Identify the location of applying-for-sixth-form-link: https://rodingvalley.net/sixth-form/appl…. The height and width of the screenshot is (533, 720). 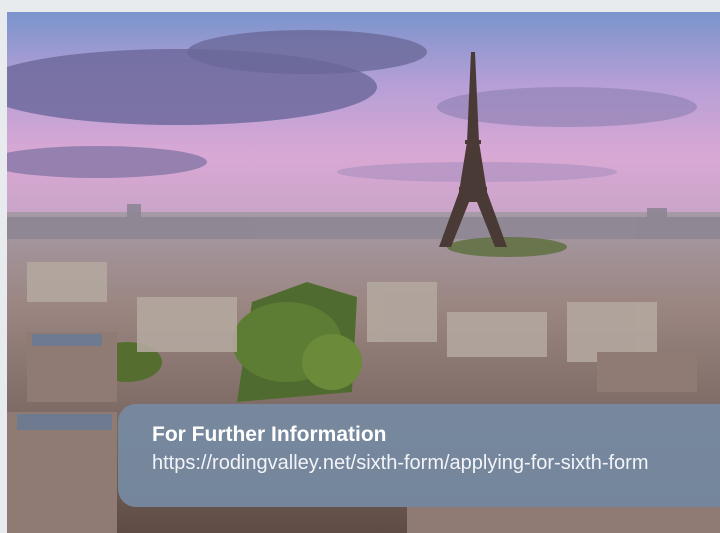
(436, 463).